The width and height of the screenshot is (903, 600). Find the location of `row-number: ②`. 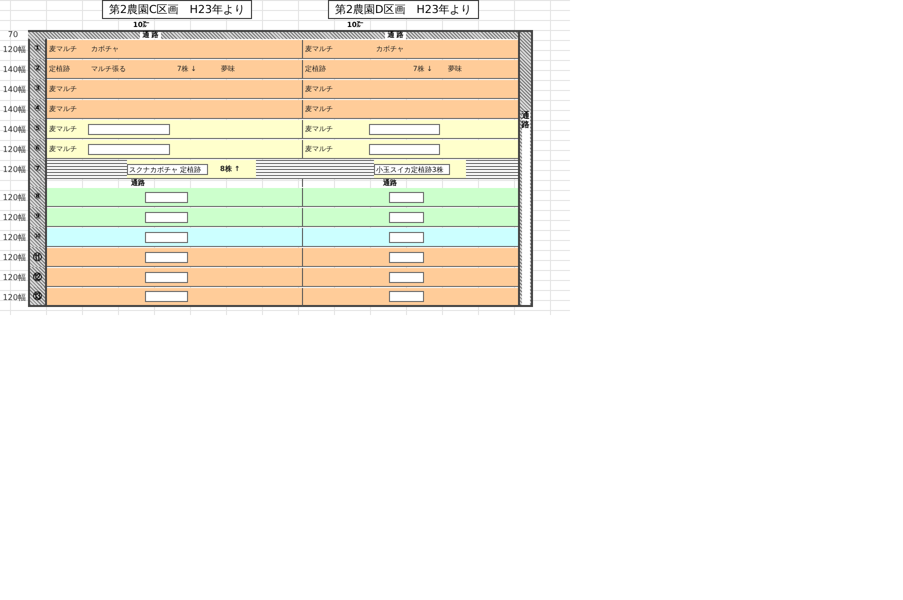

row-number: ② is located at coordinates (37, 69).